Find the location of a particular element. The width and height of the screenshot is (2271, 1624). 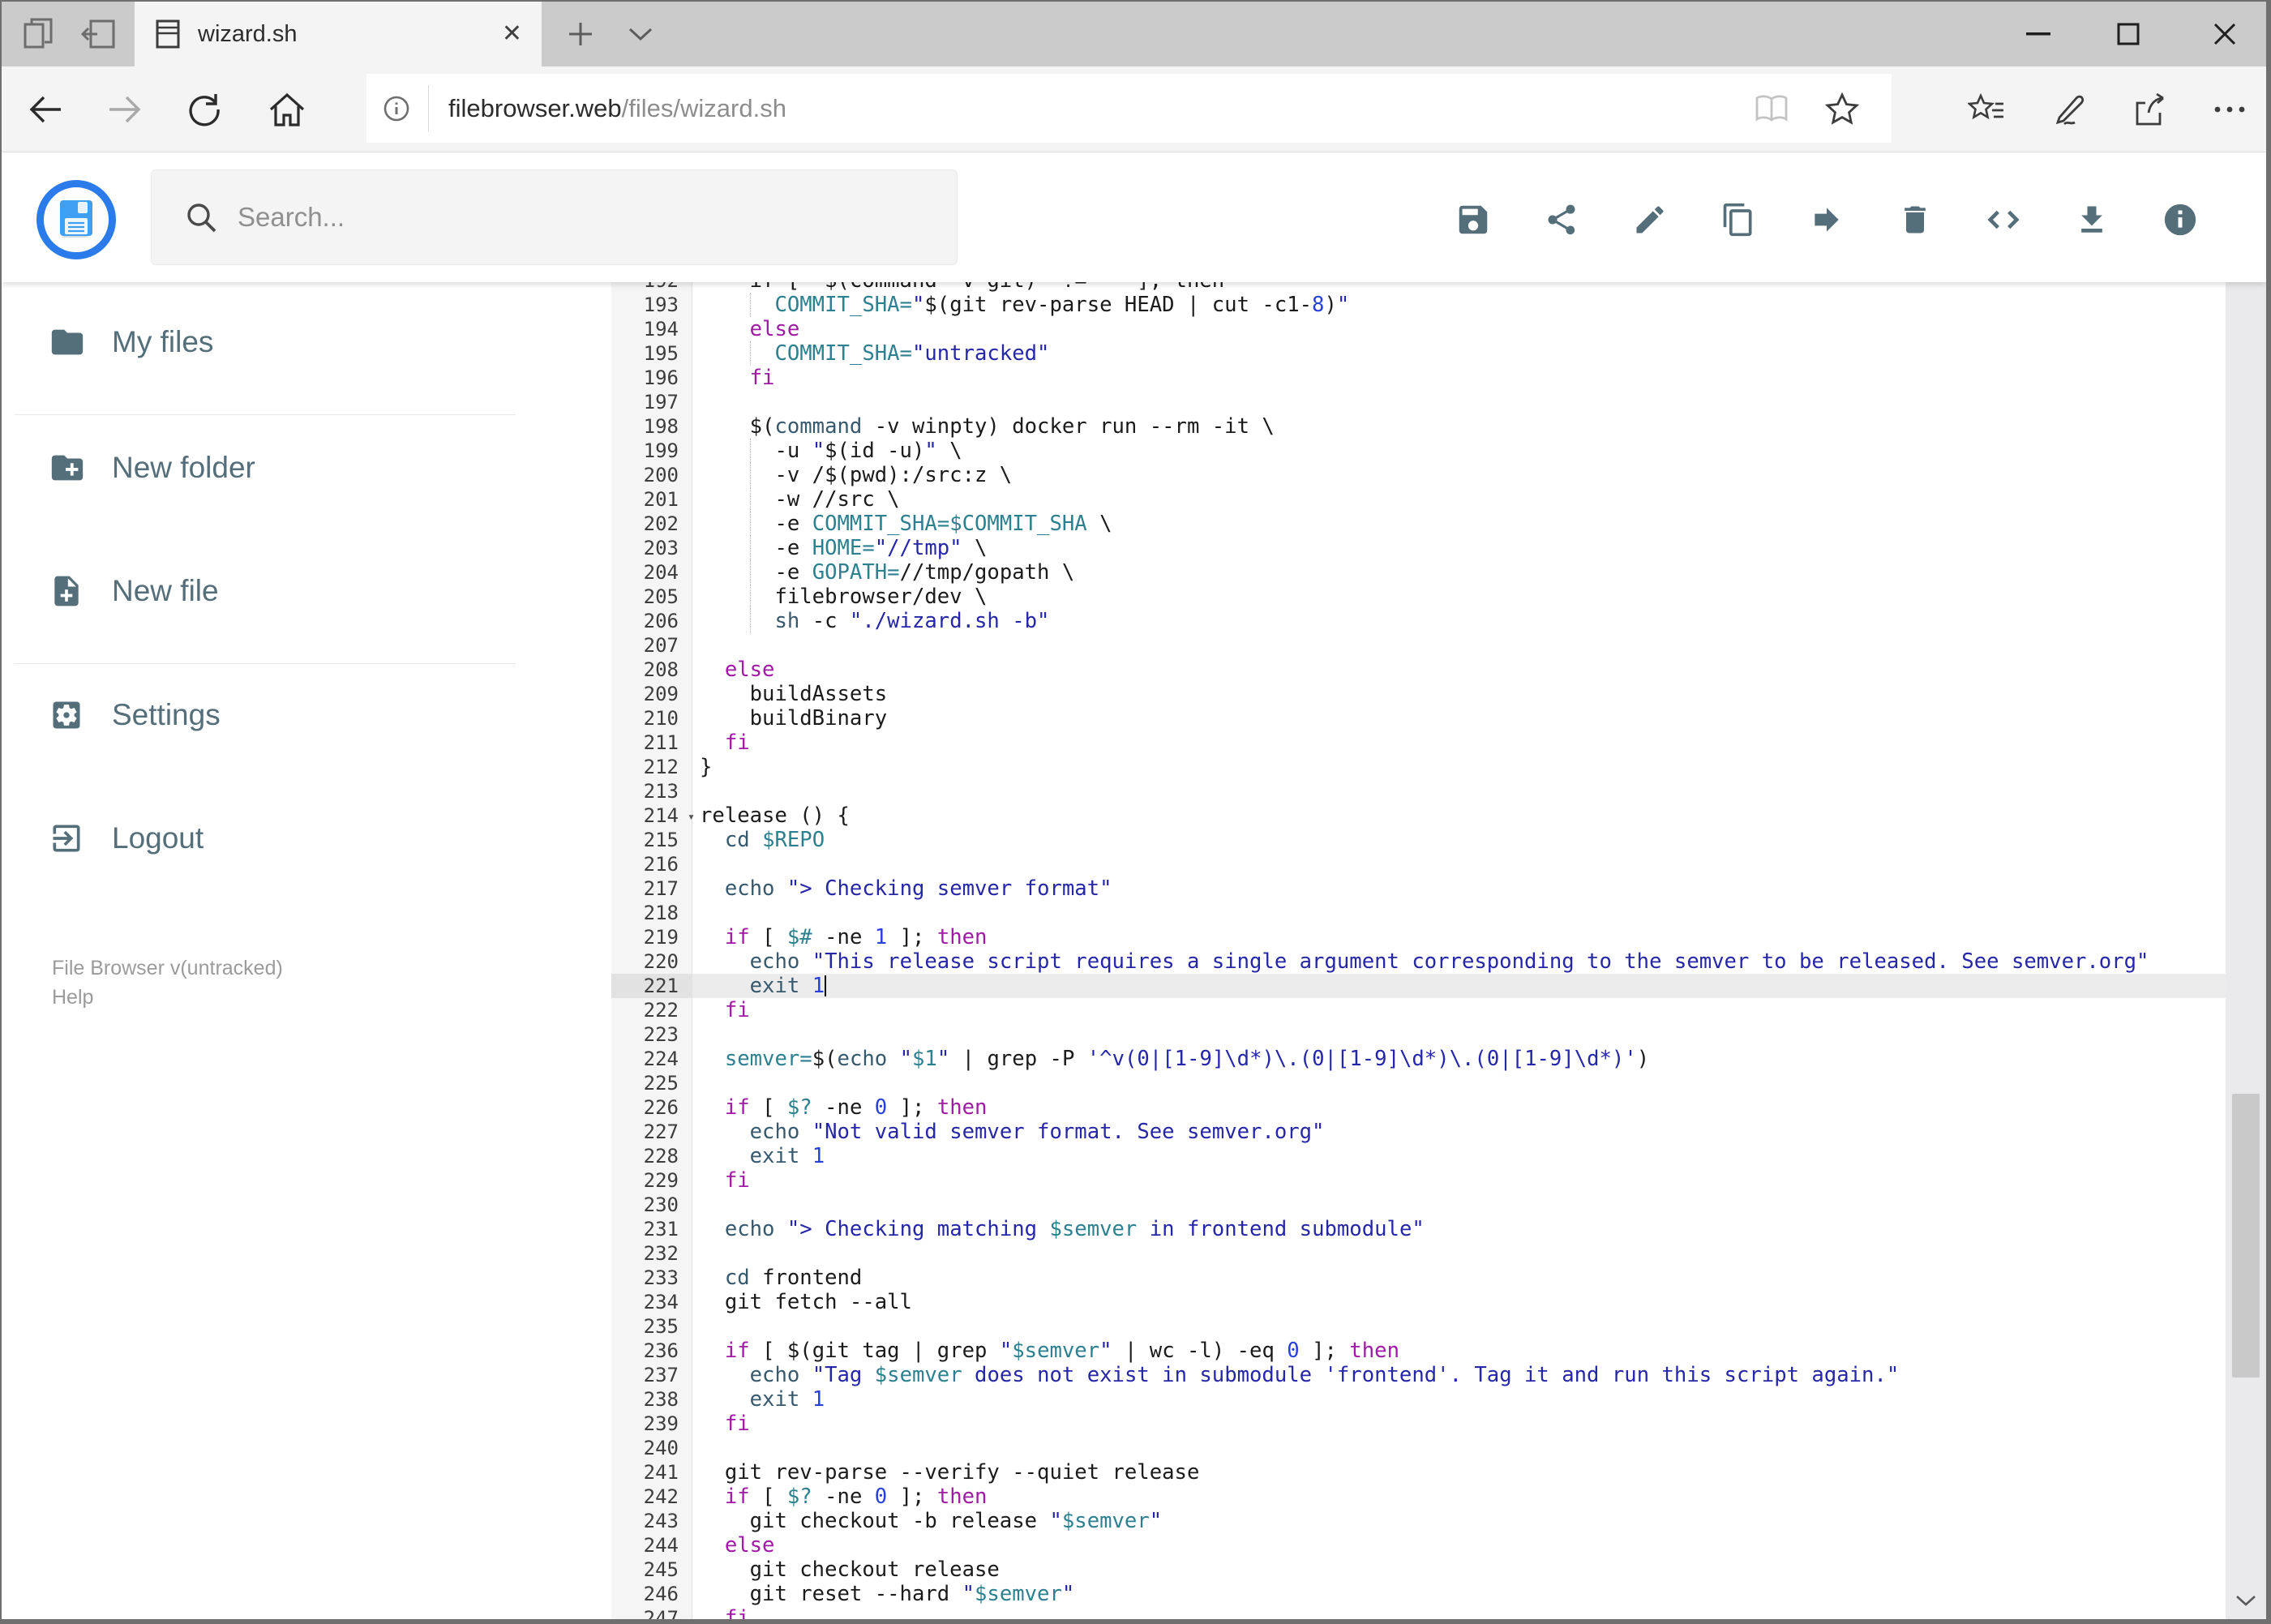

code-row: if [ $# -ne 1 ]; then is located at coordinates (856, 937).